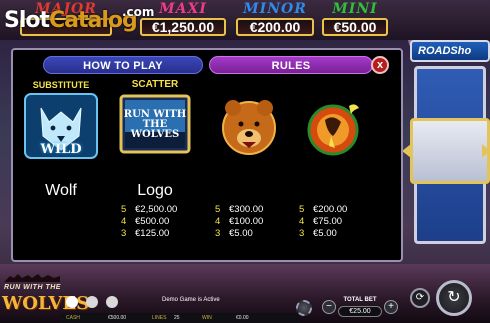 This screenshot has height=323, width=490. What do you see at coordinates (191, 300) in the screenshot?
I see `status-message: Demo Game is Active` at bounding box center [191, 300].